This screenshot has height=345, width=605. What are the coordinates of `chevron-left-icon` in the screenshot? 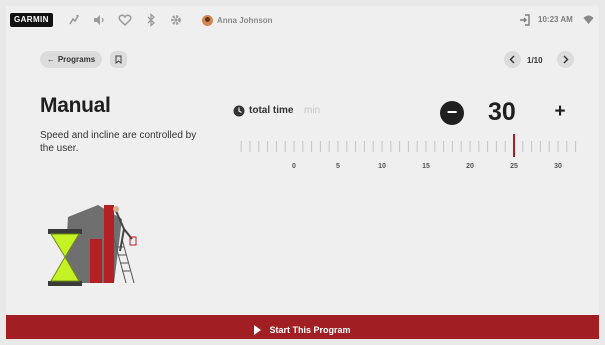 It's located at (512, 59).